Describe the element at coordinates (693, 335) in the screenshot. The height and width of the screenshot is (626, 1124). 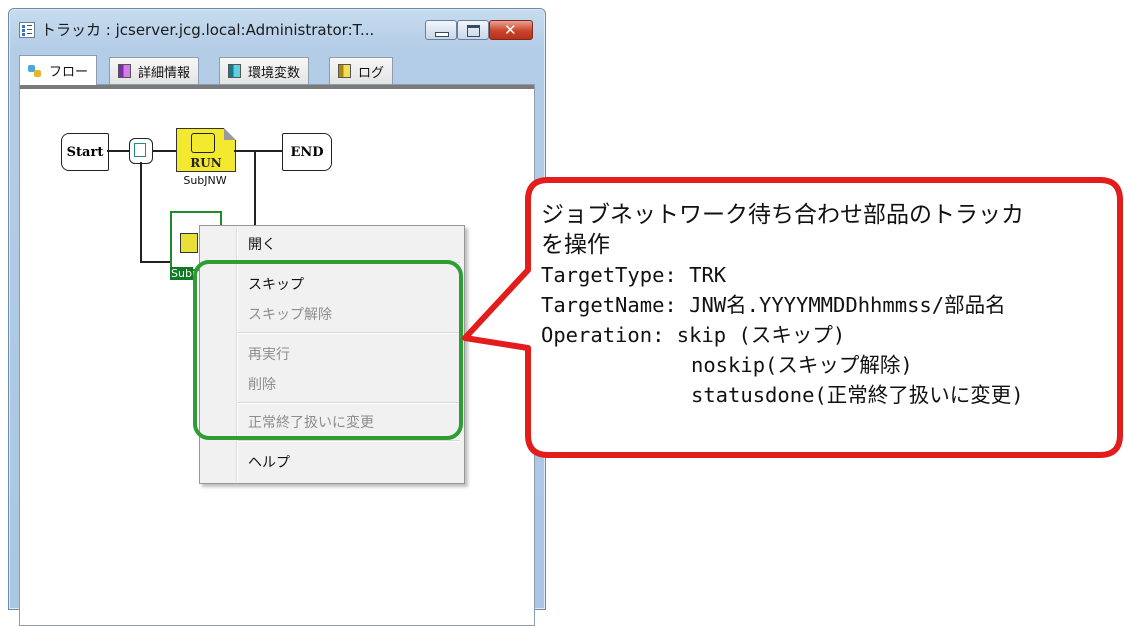
I see `callout-line-5: Operation: skip (スキップ)` at that location.